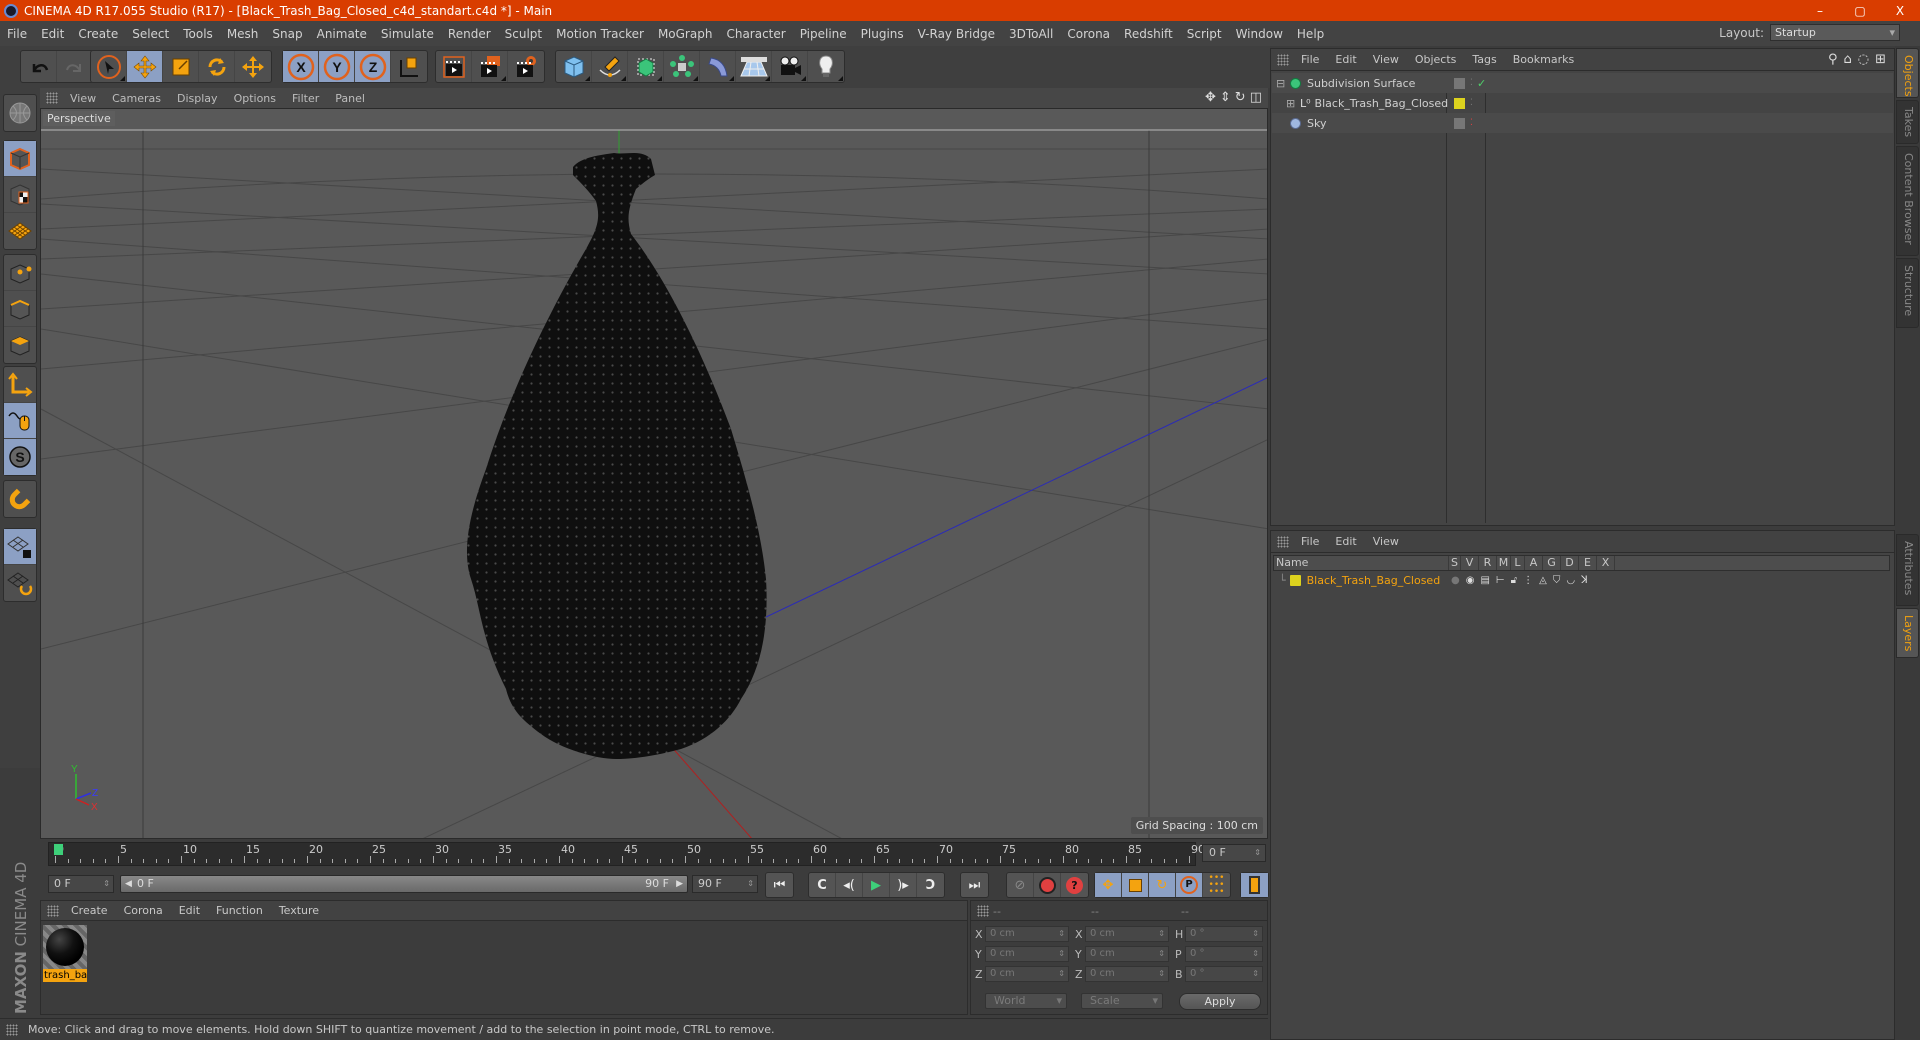  I want to click on toggle-layout-icon: ◫, so click(1256, 97).